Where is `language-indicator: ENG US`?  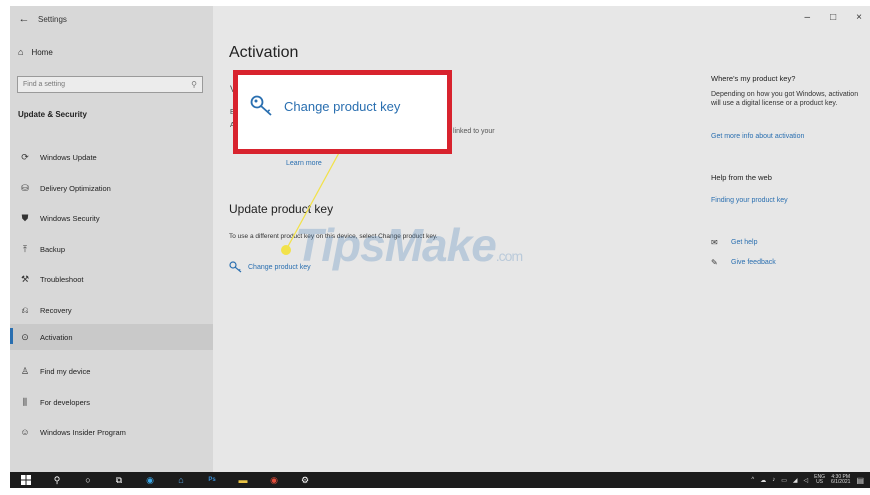 language-indicator: ENG US is located at coordinates (819, 480).